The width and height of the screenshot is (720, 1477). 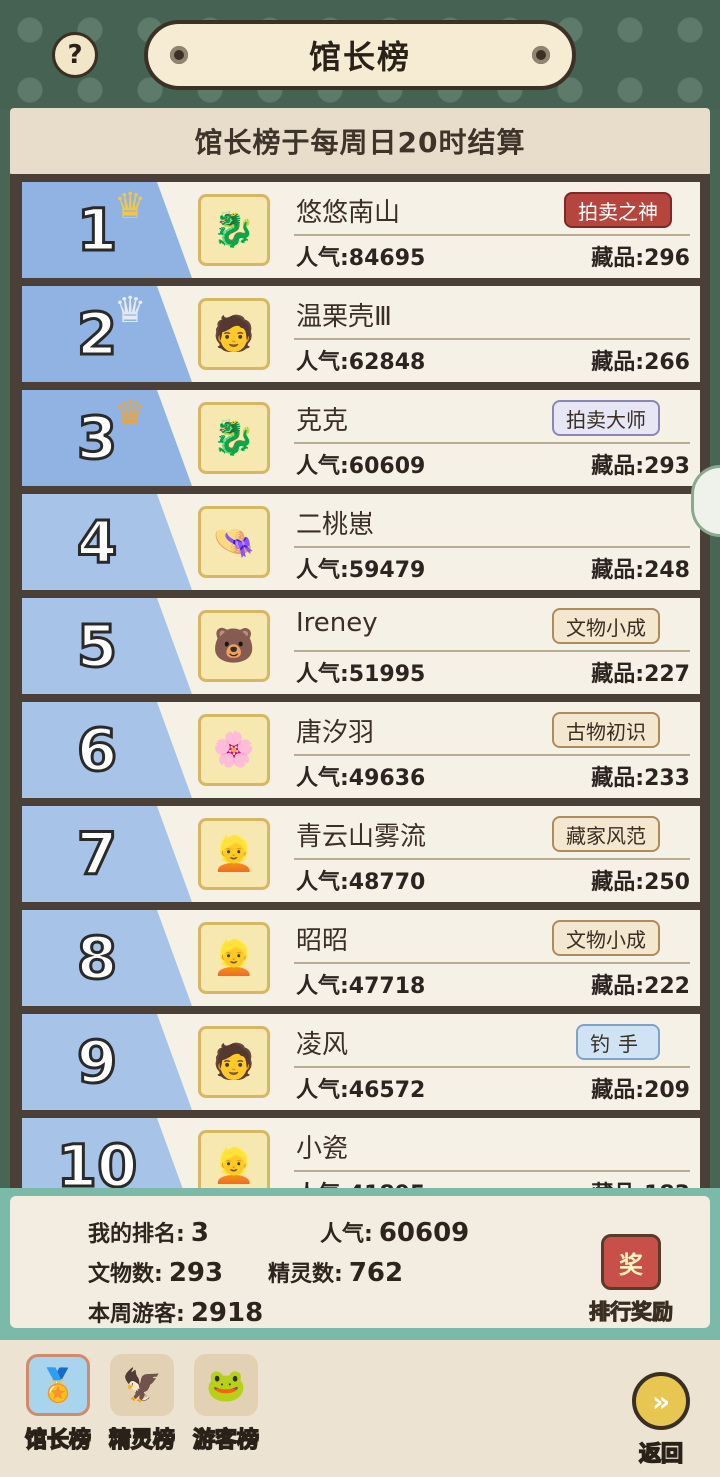 What do you see at coordinates (661, 1420) in the screenshot?
I see `back-button: » 返回` at bounding box center [661, 1420].